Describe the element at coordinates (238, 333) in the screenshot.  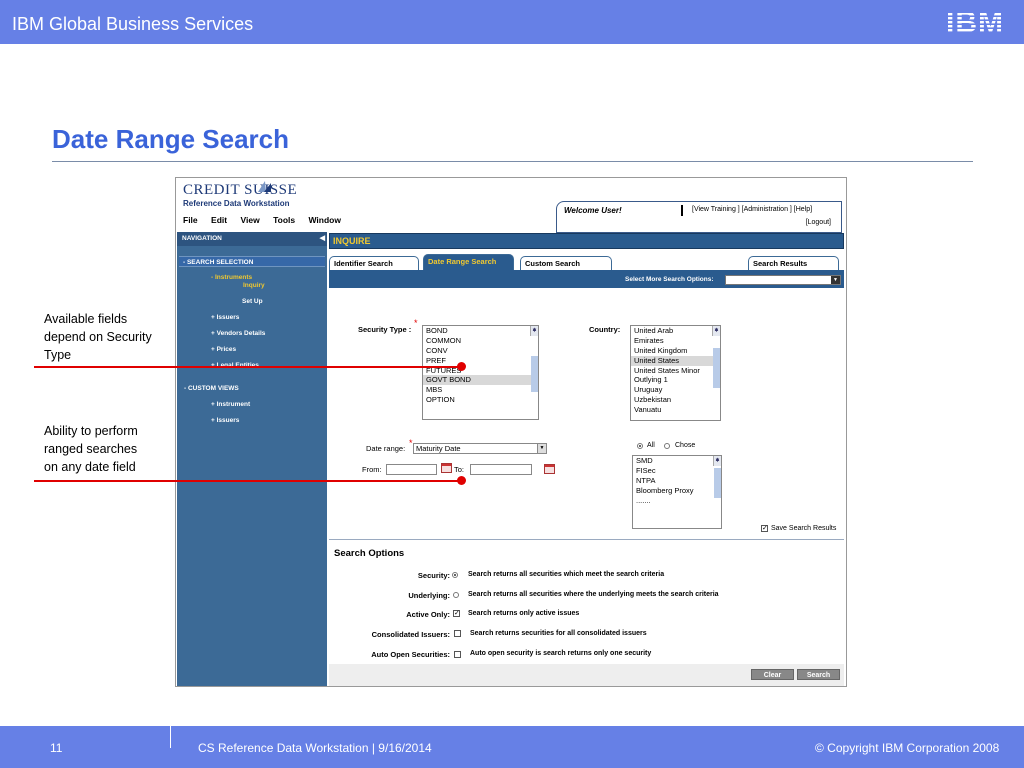
I see `nav-vendors-details: + Vendors Details` at that location.